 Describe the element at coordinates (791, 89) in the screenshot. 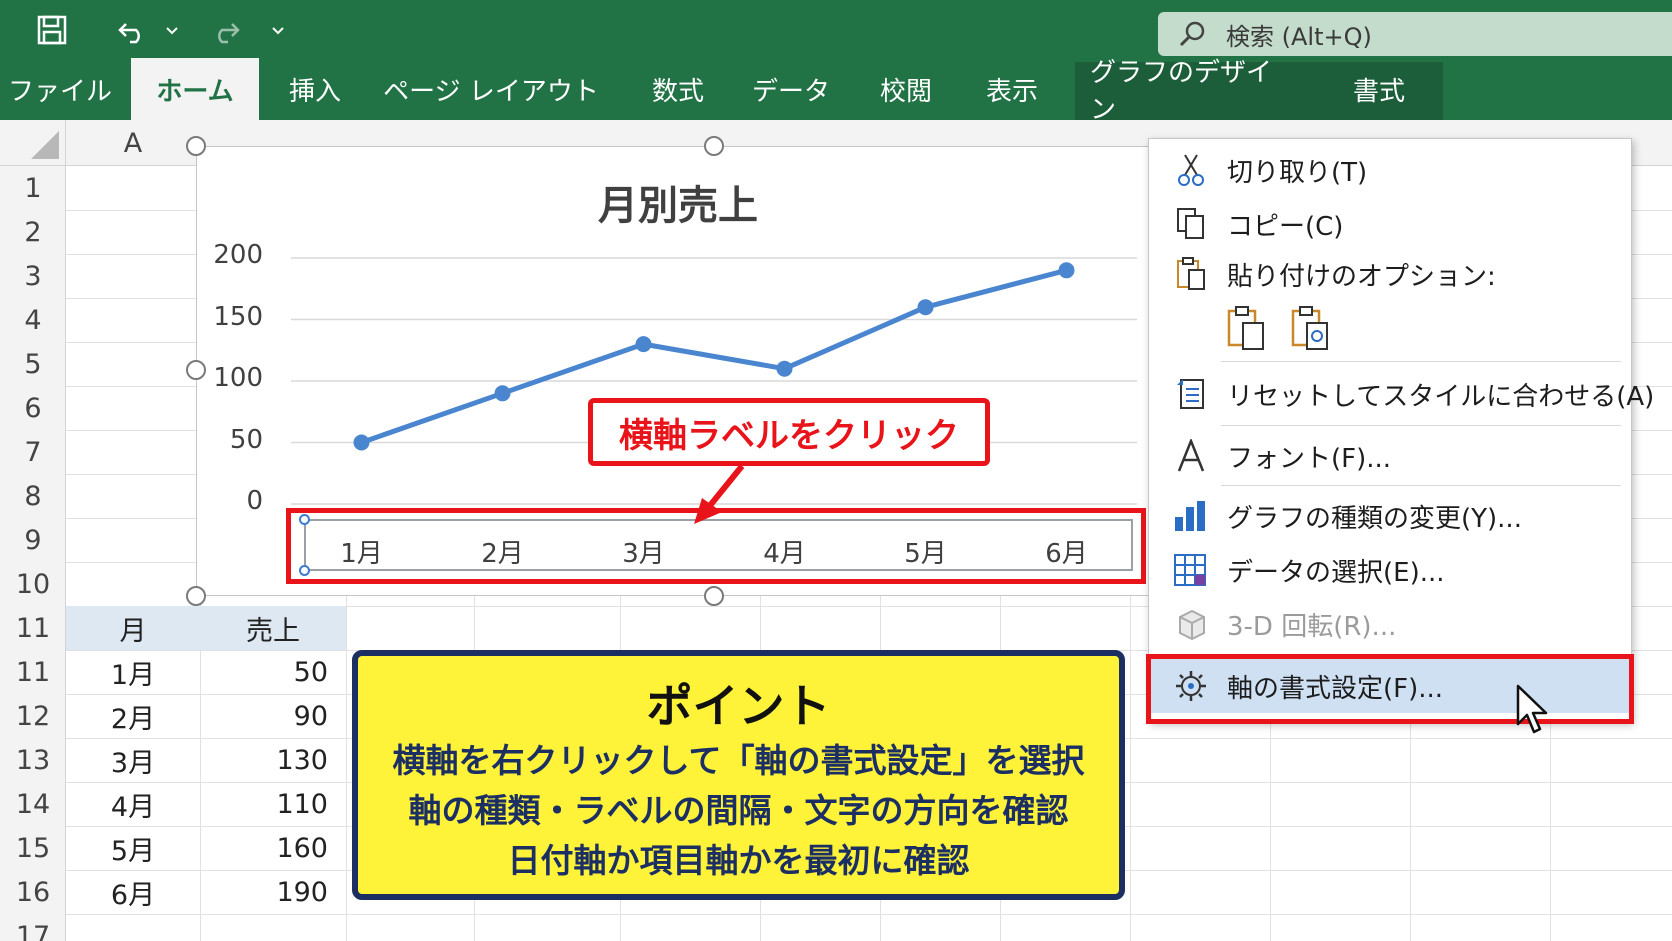

I see `tab-data: データ` at that location.